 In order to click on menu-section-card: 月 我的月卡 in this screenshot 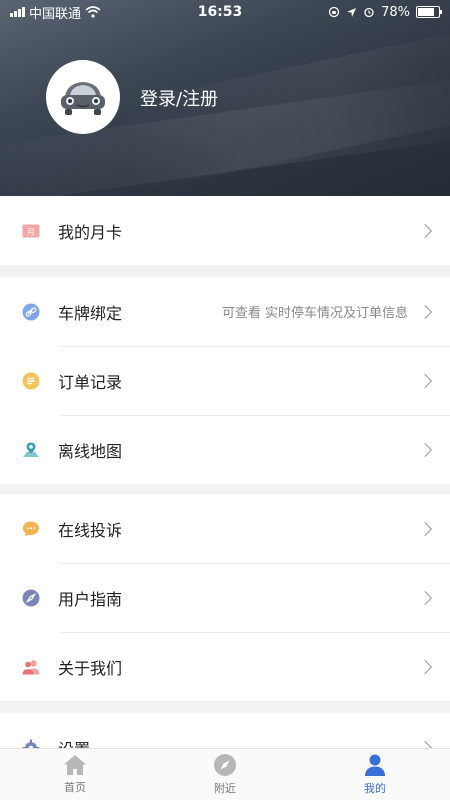, I will do `click(225, 230)`.